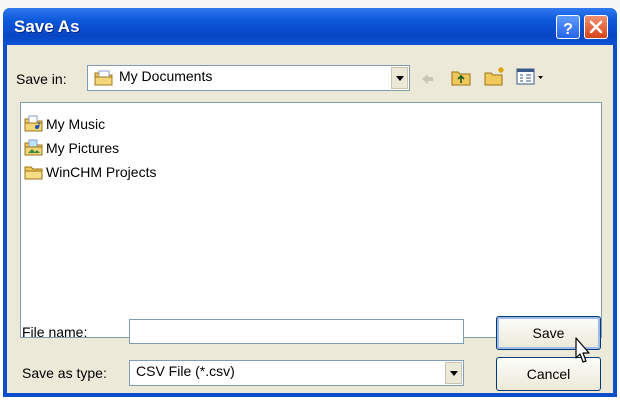  I want to click on question-mark-icon: ?, so click(568, 29).